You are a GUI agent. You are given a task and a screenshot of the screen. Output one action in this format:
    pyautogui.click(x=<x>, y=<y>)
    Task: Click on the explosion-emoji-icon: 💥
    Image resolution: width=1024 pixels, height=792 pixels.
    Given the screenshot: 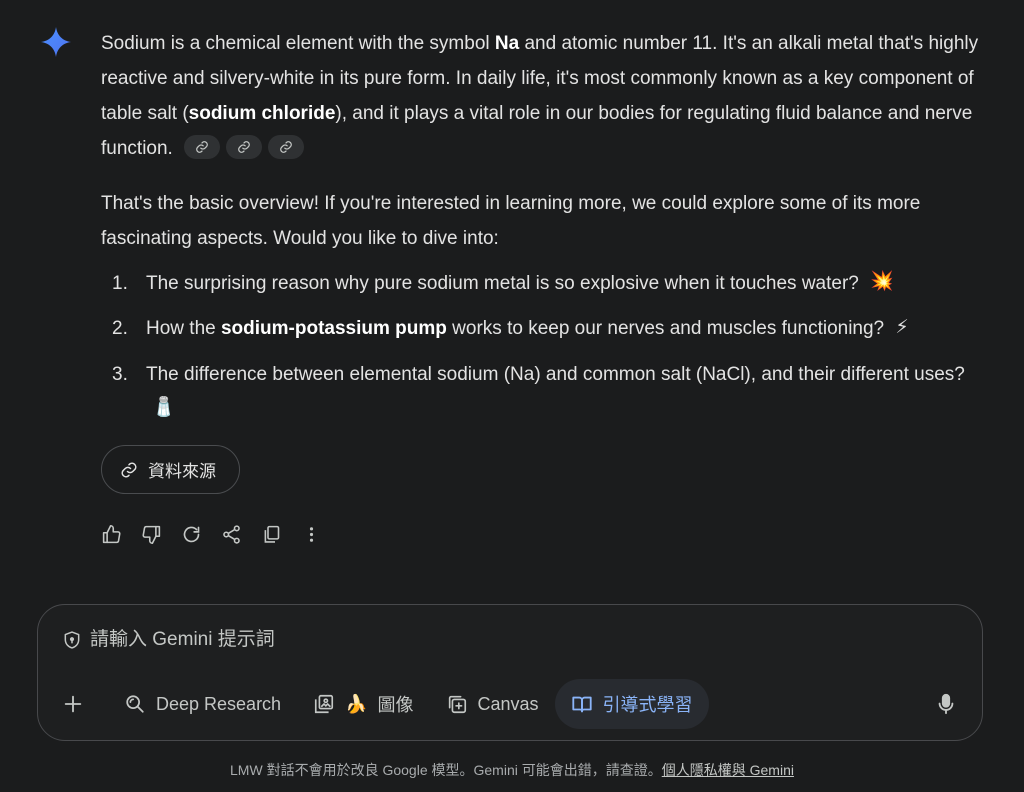 What is the action you would take?
    pyautogui.click(x=882, y=282)
    